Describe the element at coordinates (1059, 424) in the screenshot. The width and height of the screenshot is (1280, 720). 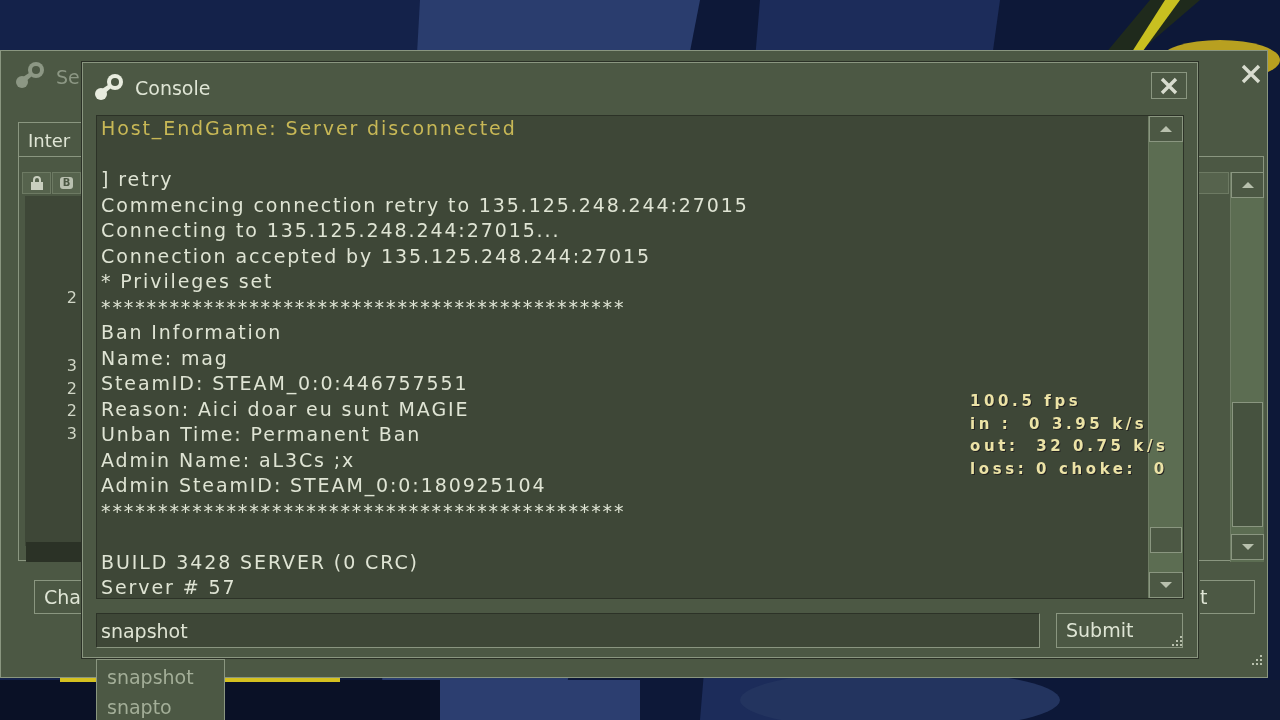
I see `net-graph-line: in : 0 3.95 k/s` at that location.